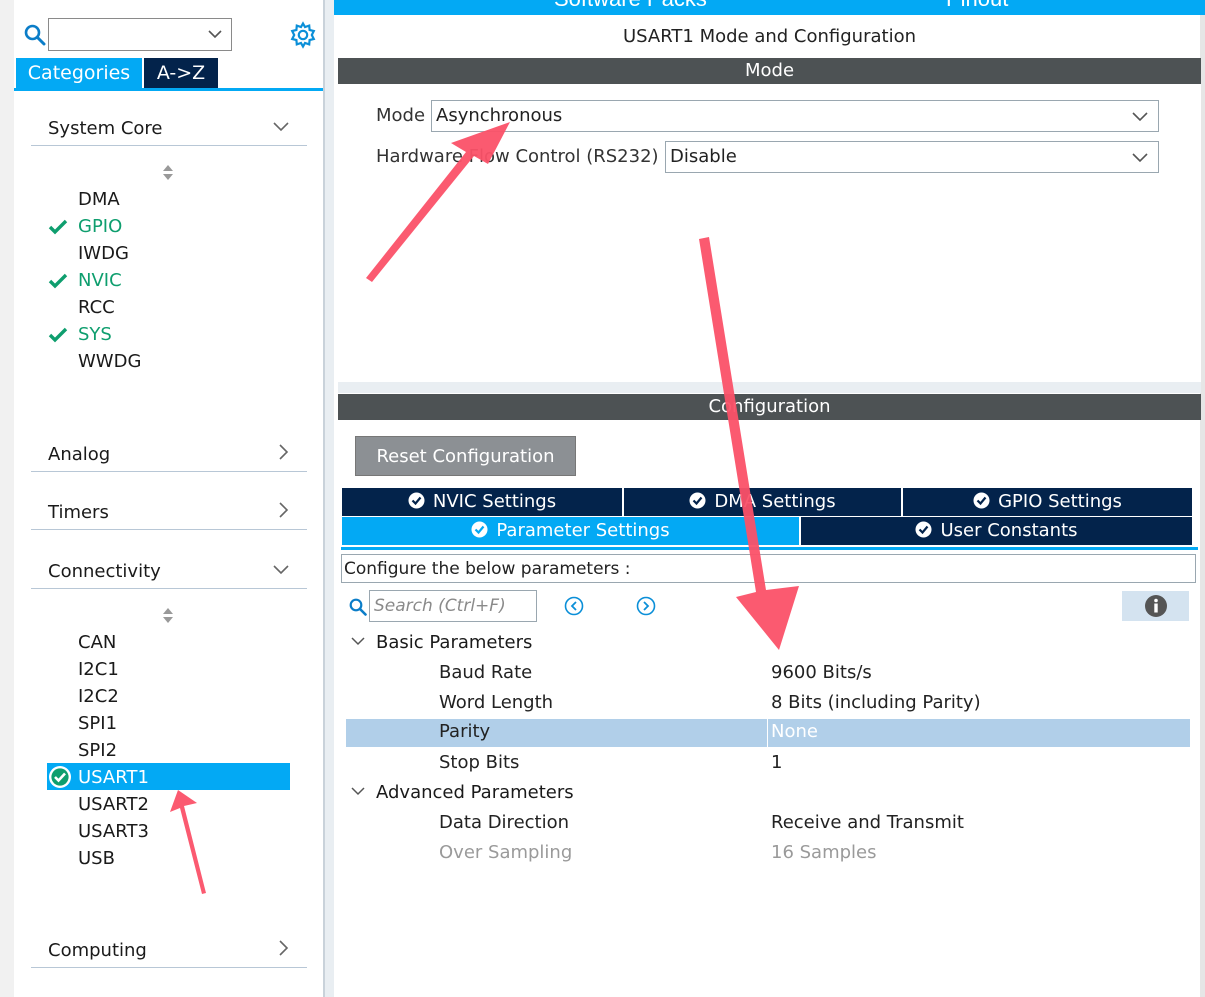 This screenshot has width=1205, height=997. Describe the element at coordinates (482, 502) in the screenshot. I see `tab-nvic-settings: NVIC Settings` at that location.